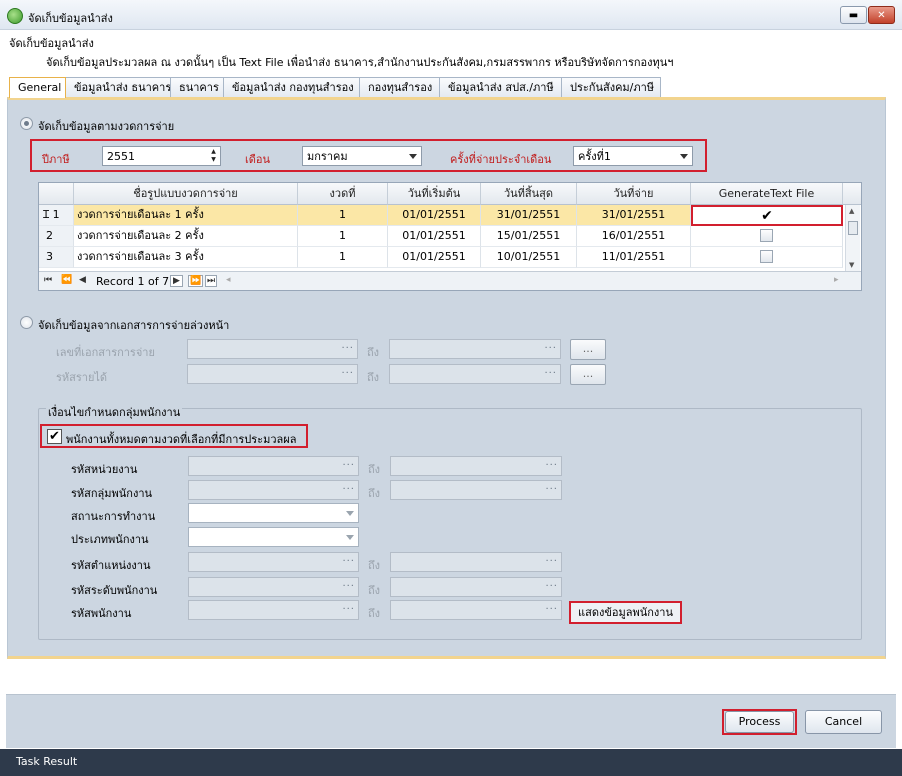 Image resolution: width=902 pixels, height=776 pixels. I want to click on level-from-field: ···, so click(273, 587).